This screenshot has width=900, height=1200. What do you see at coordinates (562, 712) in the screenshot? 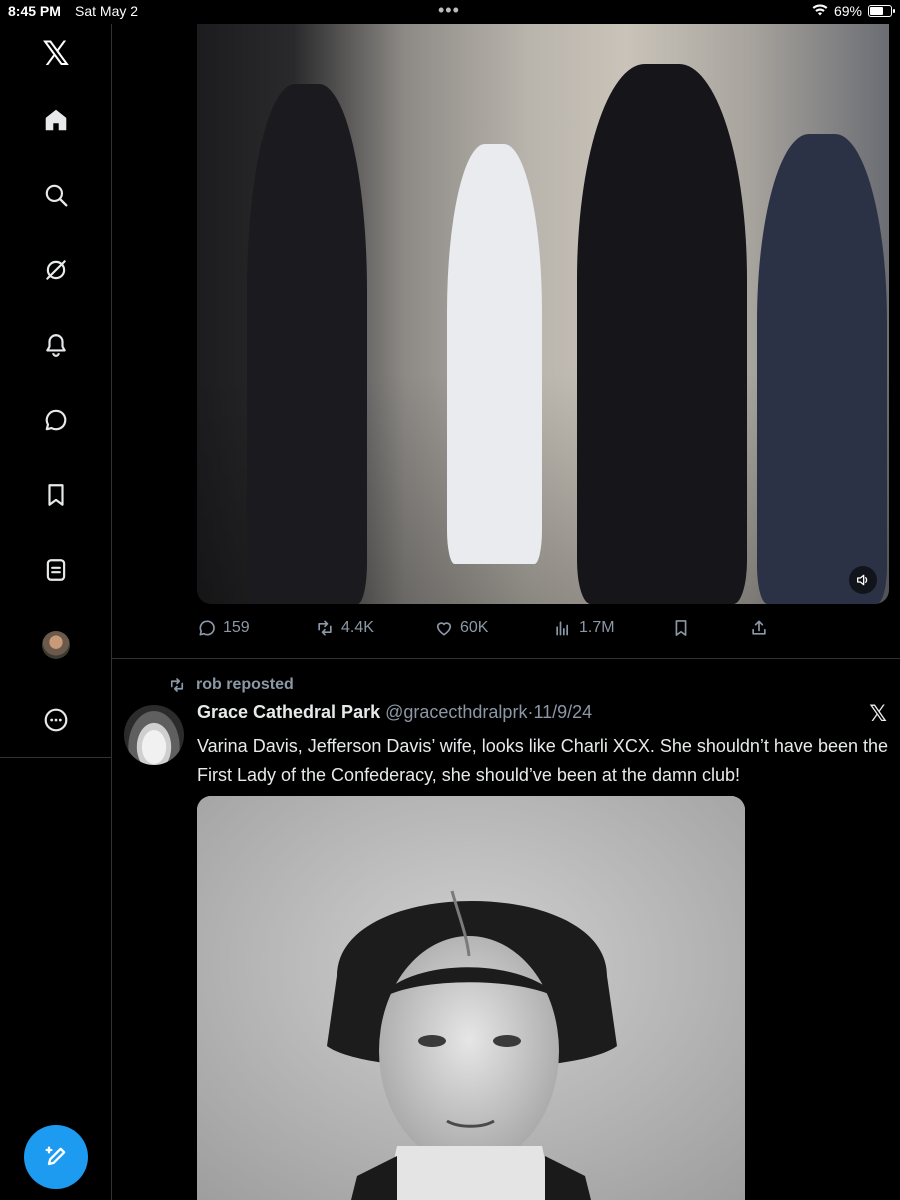
I see `post-date: 11/9/24` at bounding box center [562, 712].